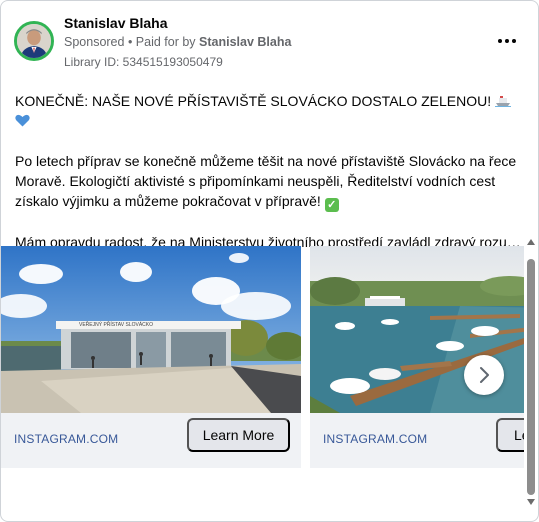 This screenshot has width=539, height=522. I want to click on chevron-right-icon, so click(484, 375).